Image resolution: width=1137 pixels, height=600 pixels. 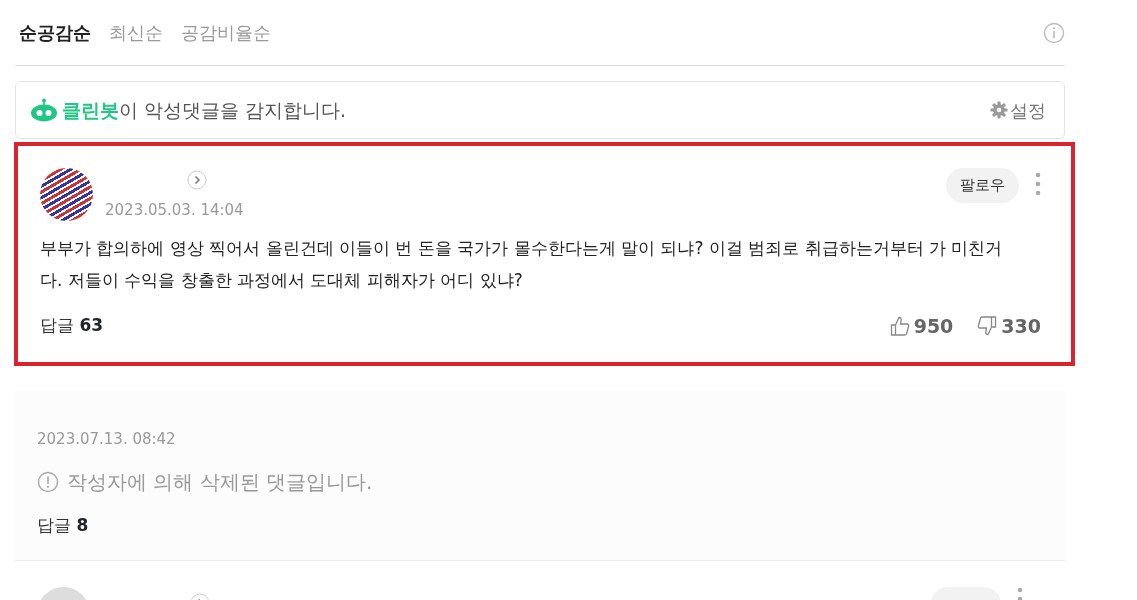 I want to click on reply-link: 답글 8, so click(x=63, y=524).